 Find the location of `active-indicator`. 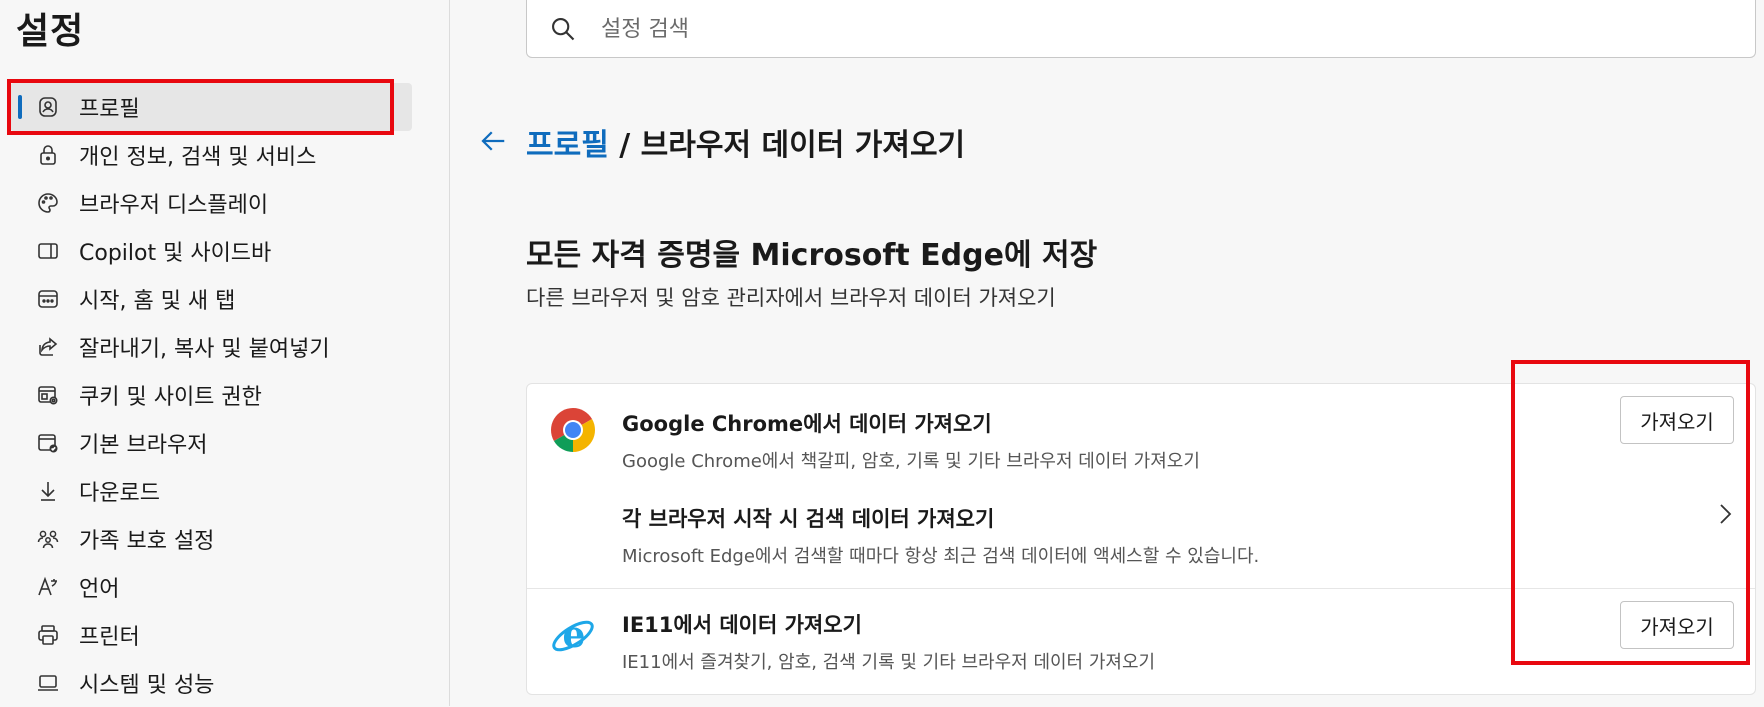

active-indicator is located at coordinates (20, 107).